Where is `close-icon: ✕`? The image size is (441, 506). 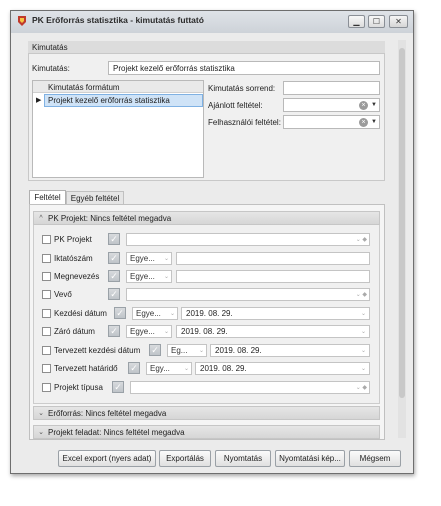 close-icon: ✕ is located at coordinates (398, 21).